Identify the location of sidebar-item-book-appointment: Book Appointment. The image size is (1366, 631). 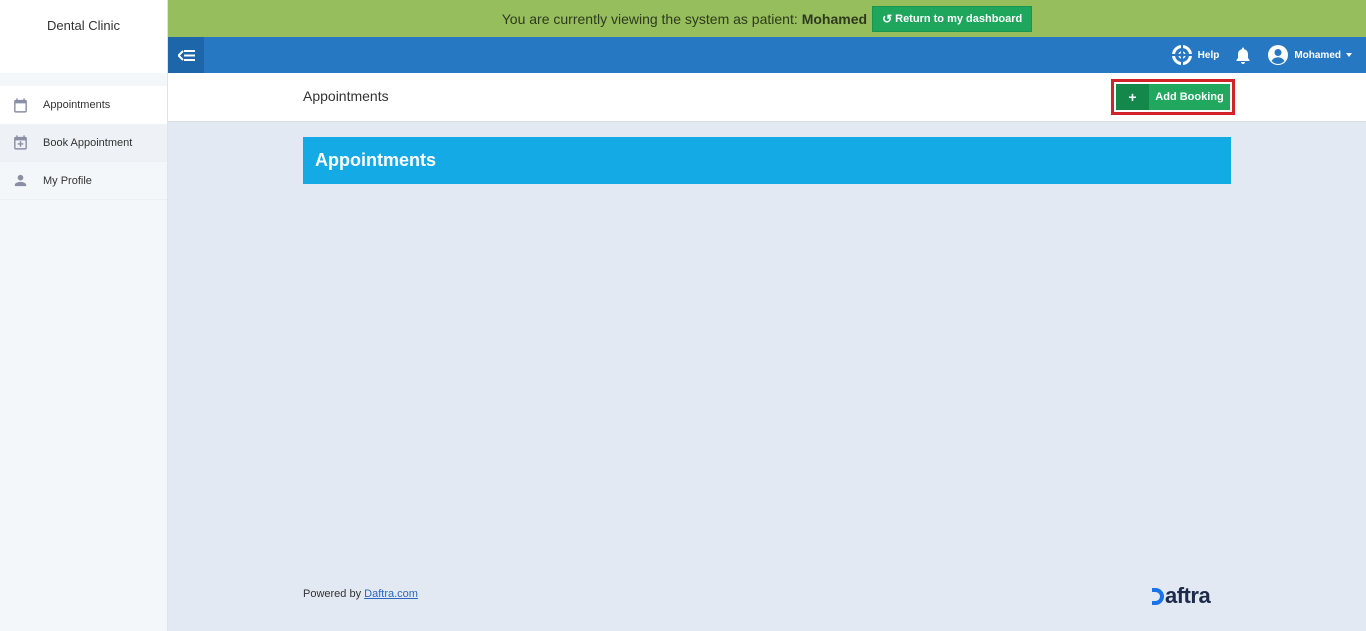
(83, 143).